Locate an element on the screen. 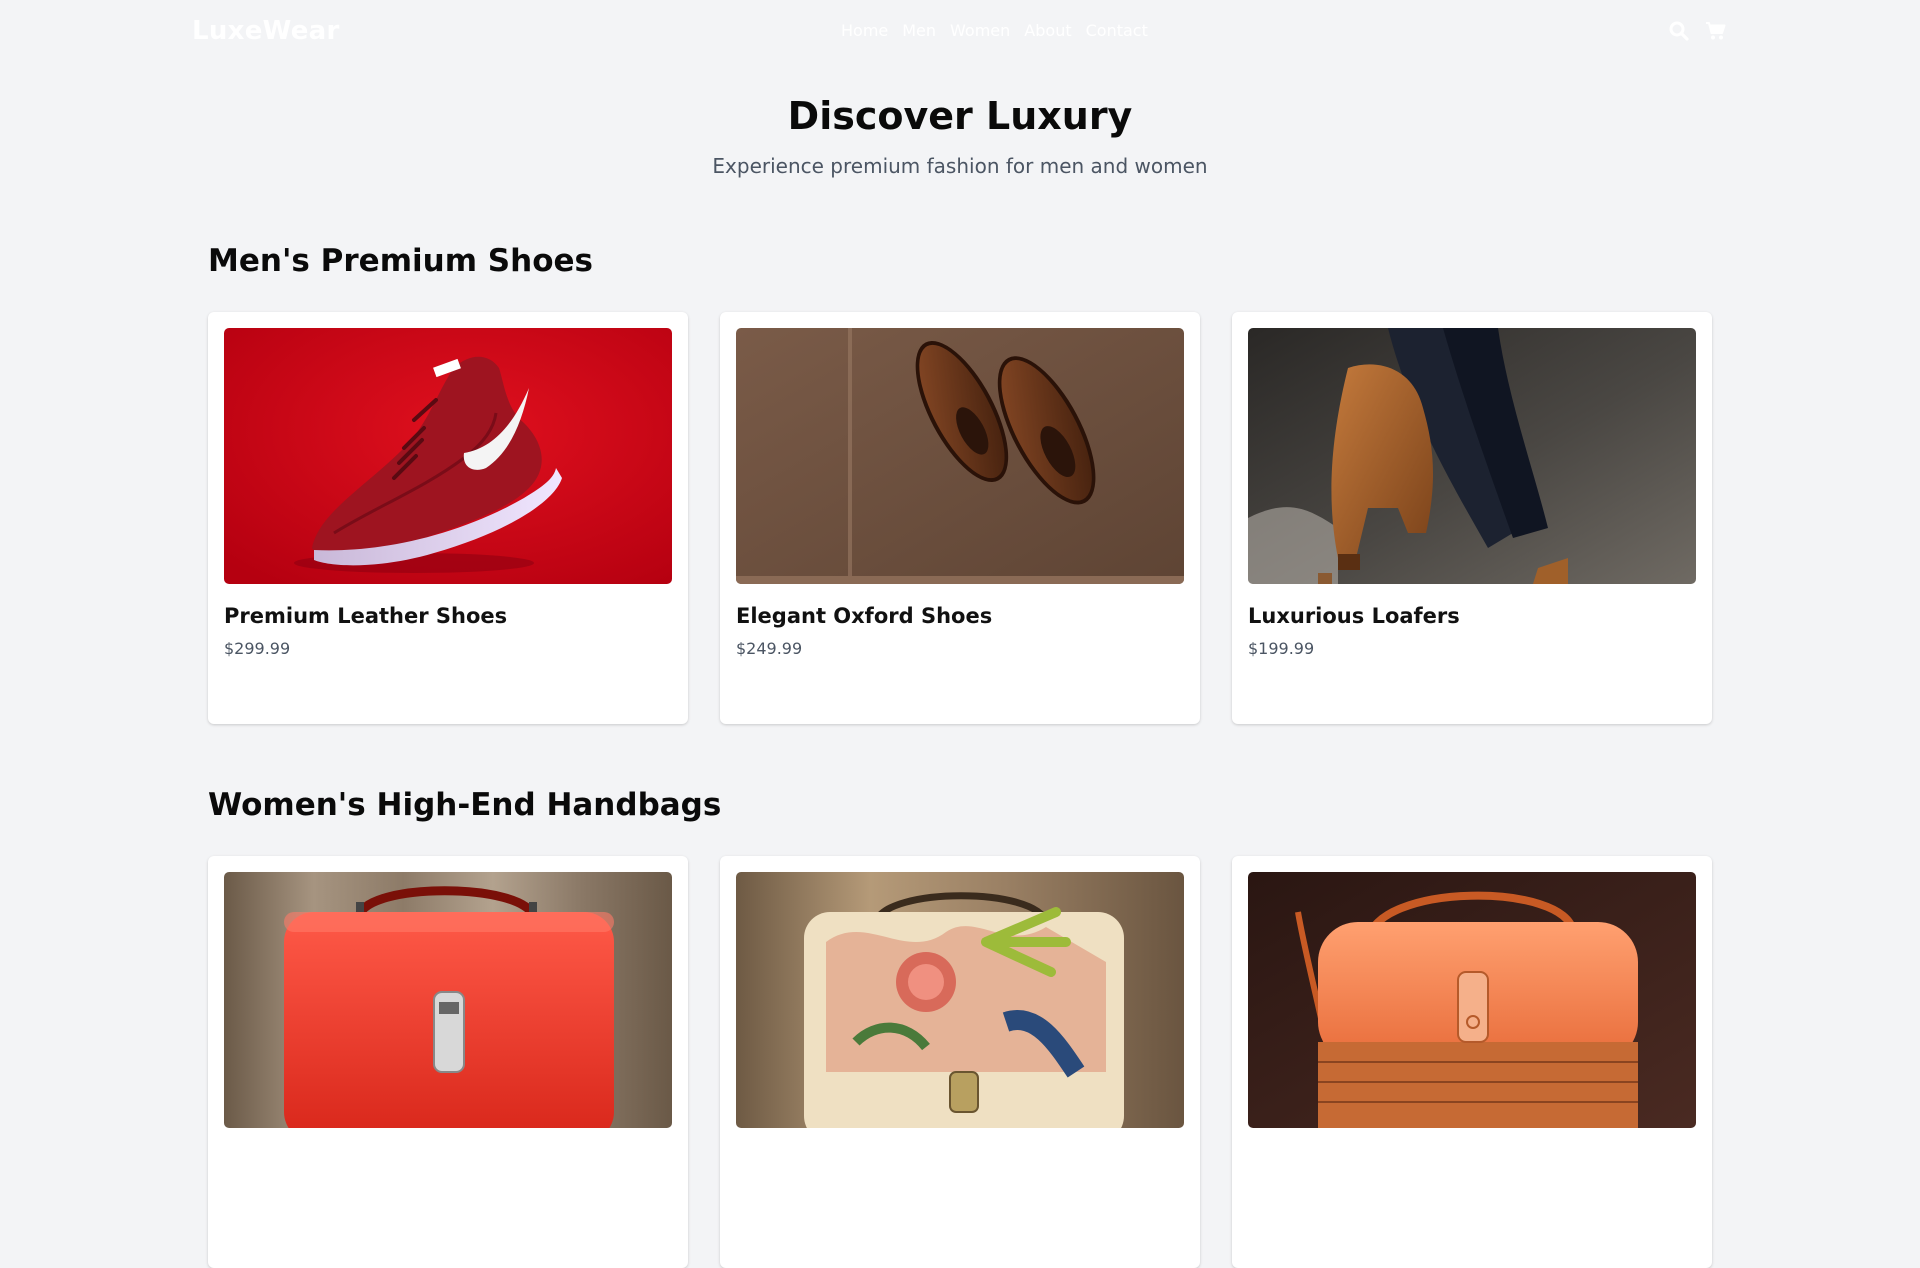  nav-link-men: Men is located at coordinates (919, 30).